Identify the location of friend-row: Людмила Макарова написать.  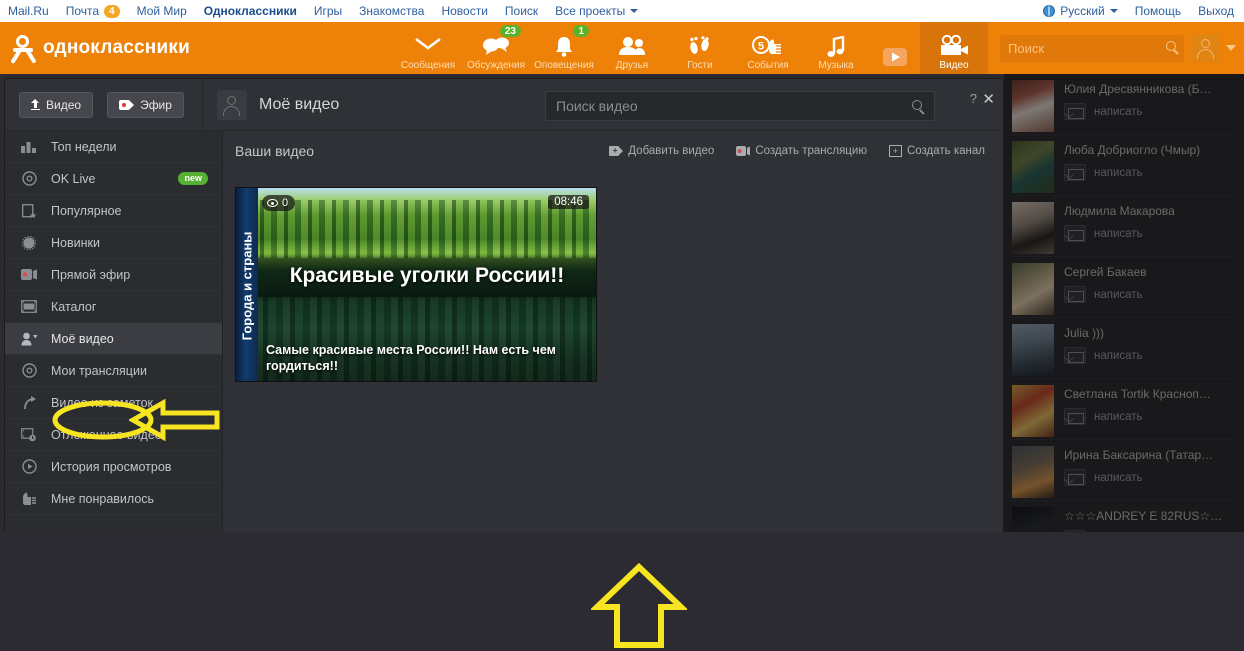
(1124, 226).